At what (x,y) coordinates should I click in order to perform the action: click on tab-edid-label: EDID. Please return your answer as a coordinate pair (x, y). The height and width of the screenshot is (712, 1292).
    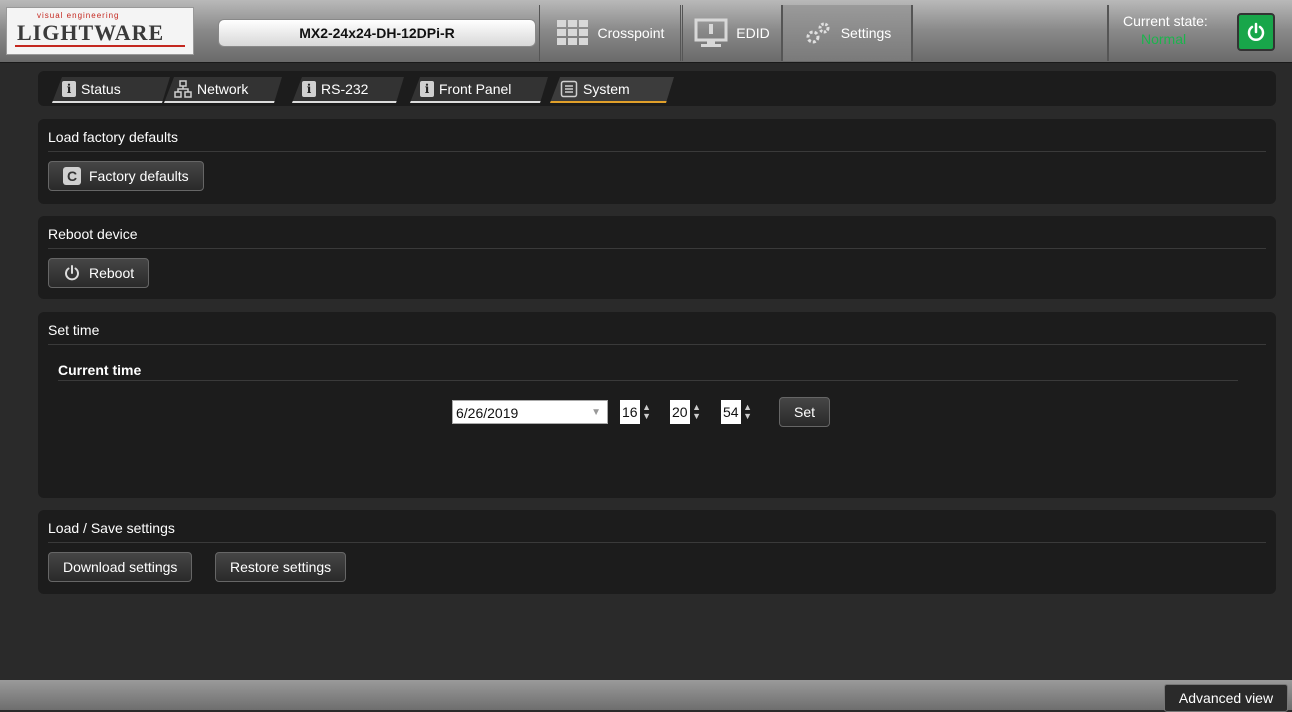
    Looking at the image, I should click on (753, 33).